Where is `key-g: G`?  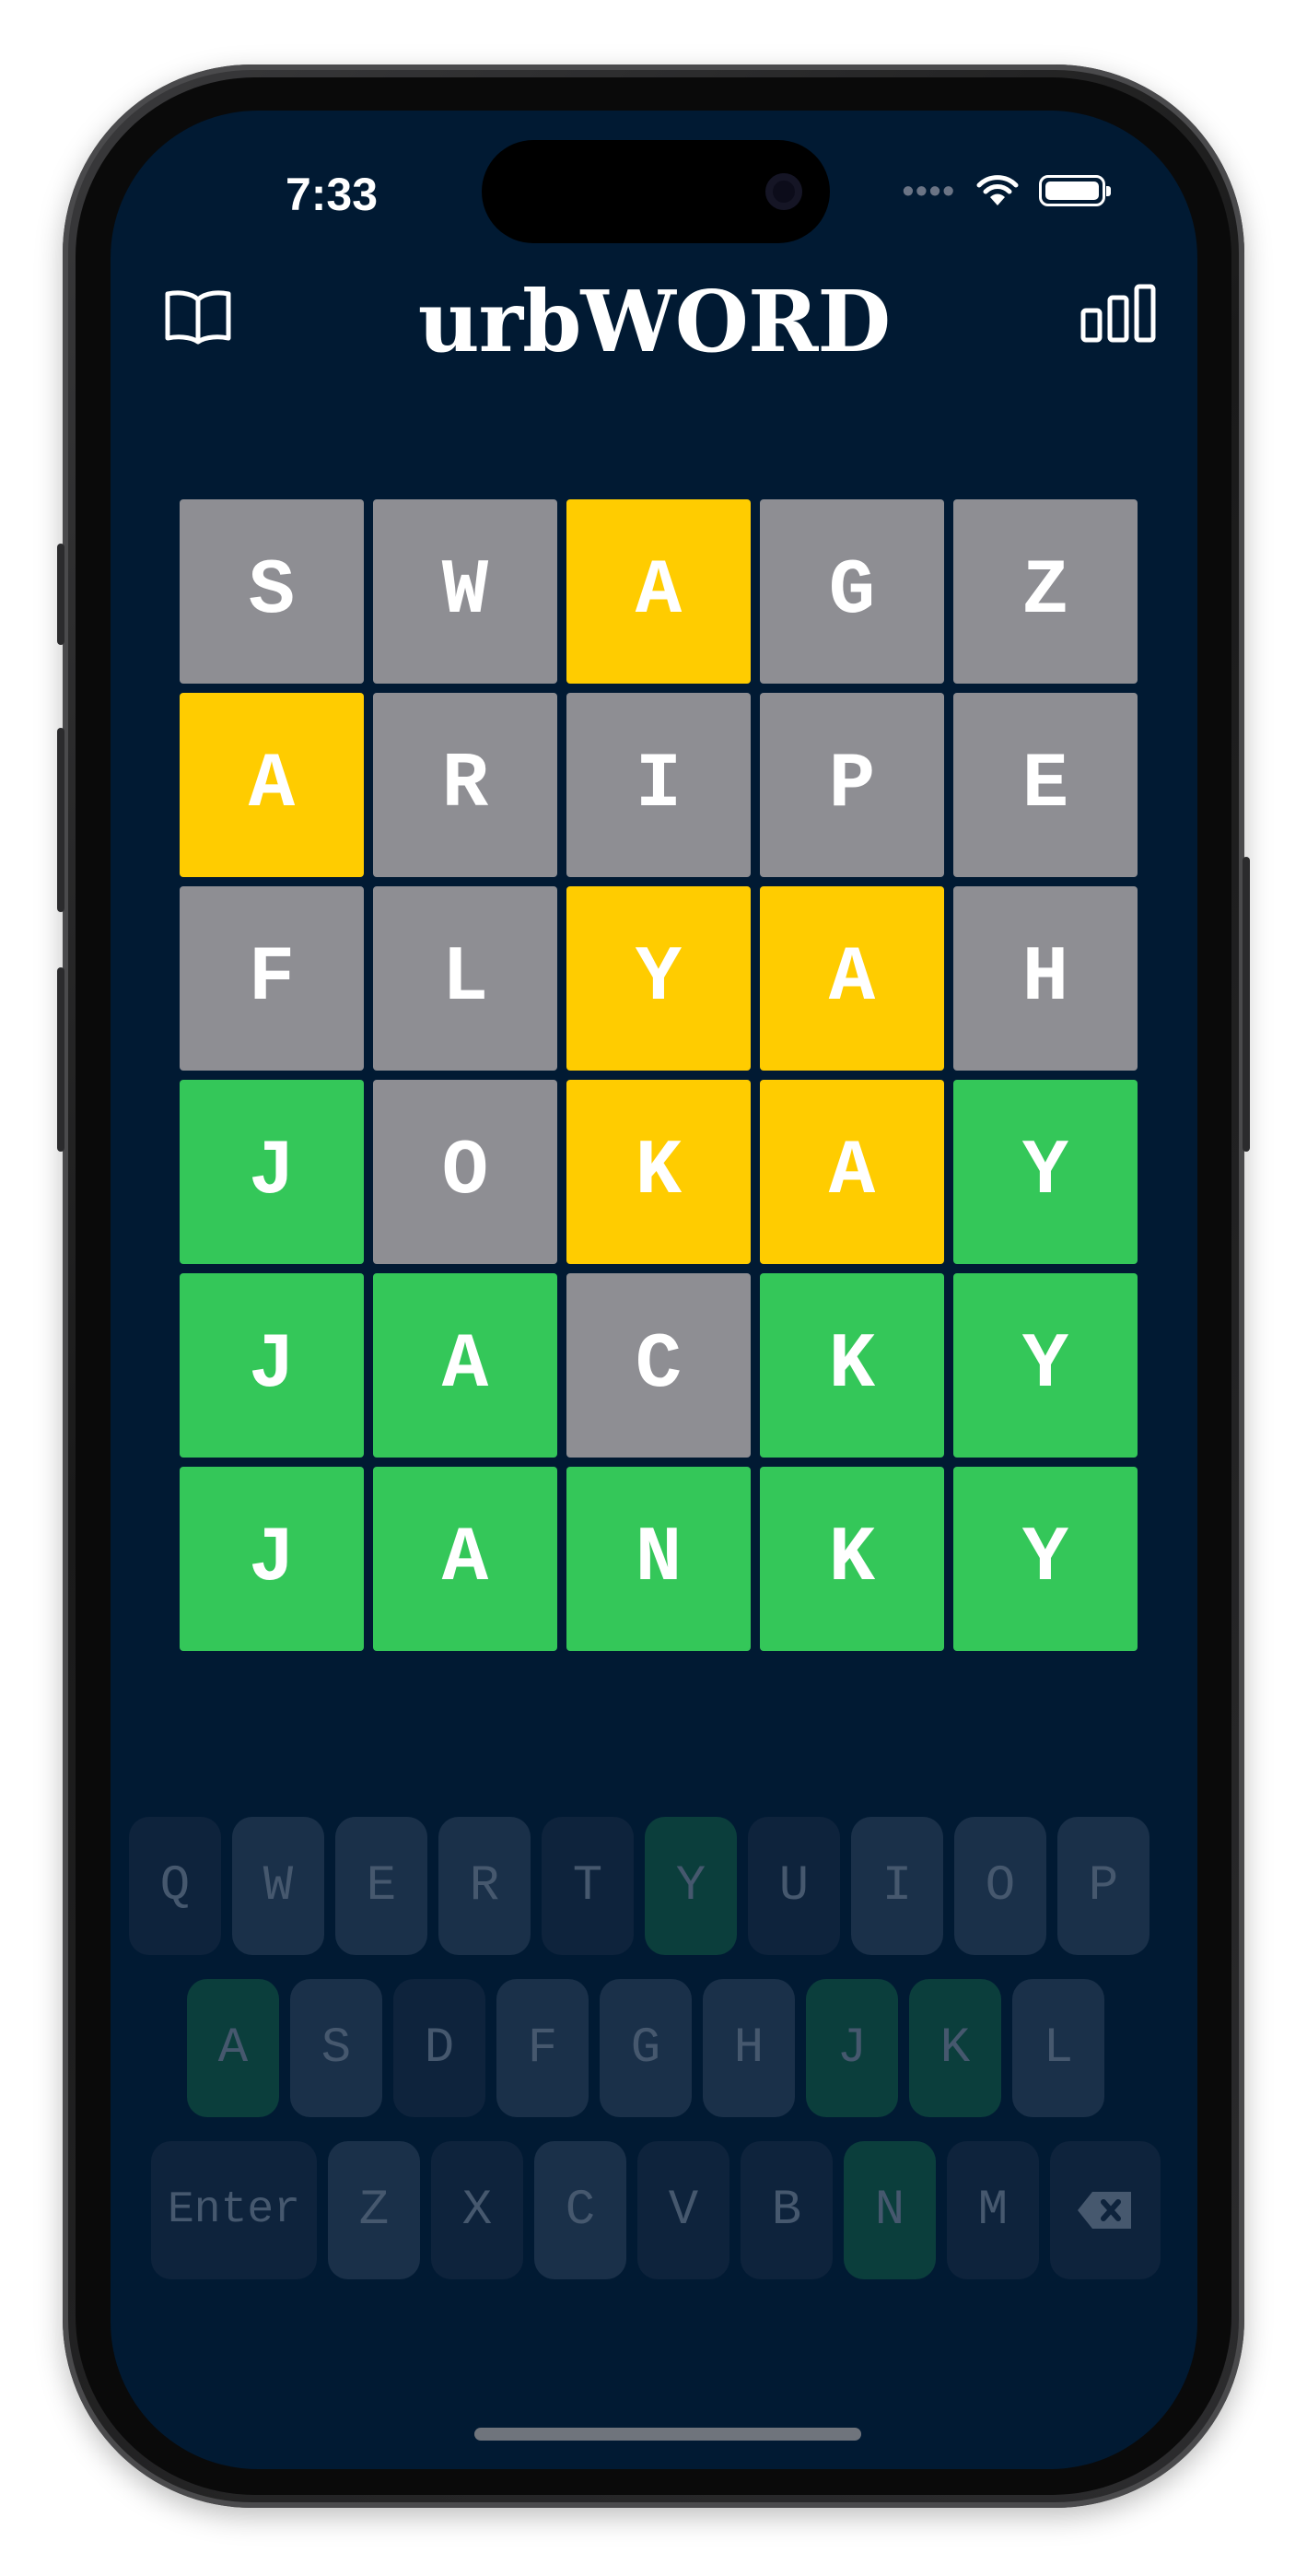 key-g: G is located at coordinates (646, 2048).